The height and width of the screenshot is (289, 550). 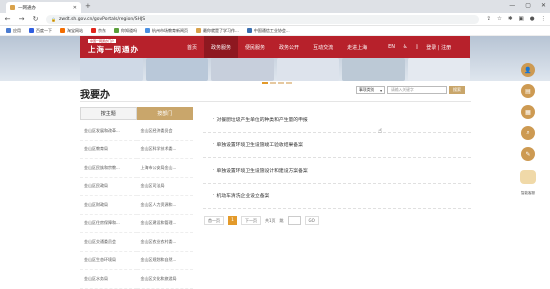 What do you see at coordinates (71, 31) in the screenshot?
I see `bookmark-item: 淘宝网站` at bounding box center [71, 31].